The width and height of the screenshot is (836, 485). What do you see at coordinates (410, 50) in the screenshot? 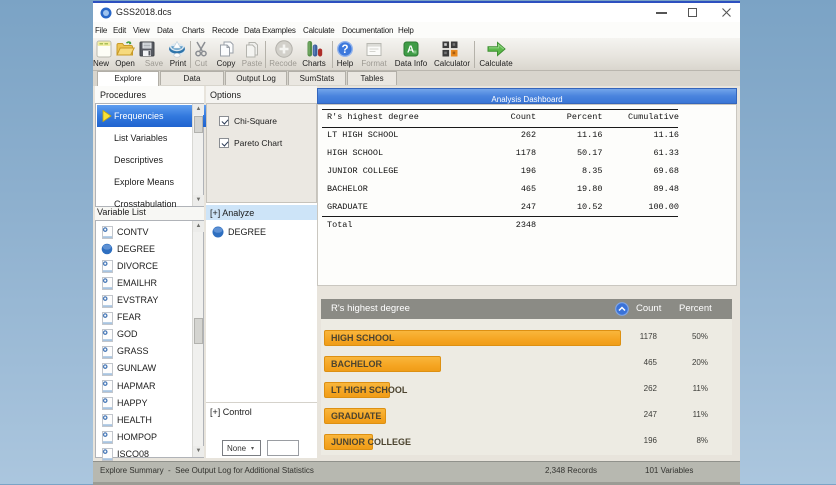
I see `svg-text: A` at bounding box center [410, 50].